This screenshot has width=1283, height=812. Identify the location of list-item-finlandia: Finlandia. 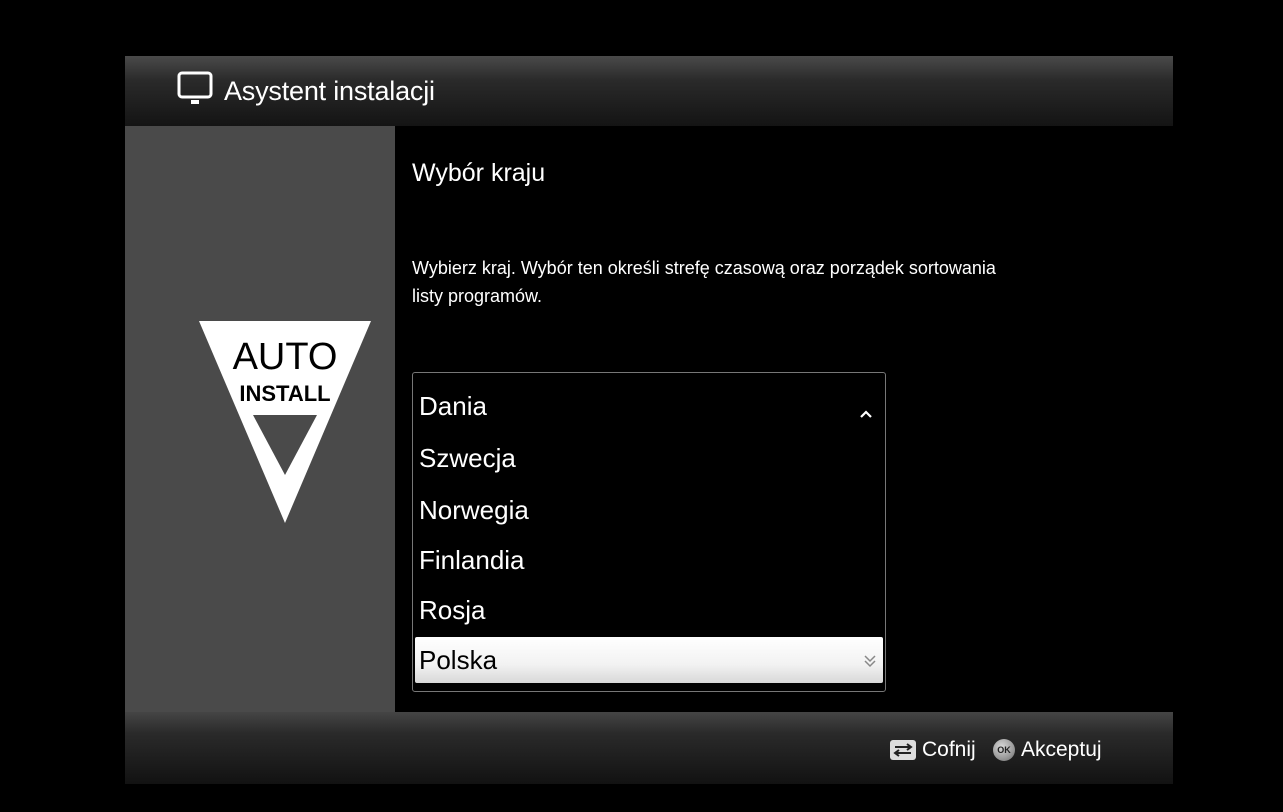
(649, 560).